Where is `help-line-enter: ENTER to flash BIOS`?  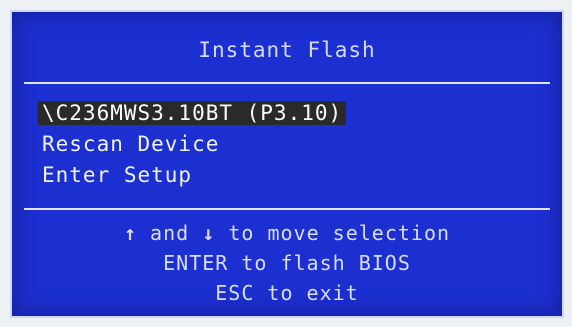
help-line-enter: ENTER to flash BIOS is located at coordinates (287, 263).